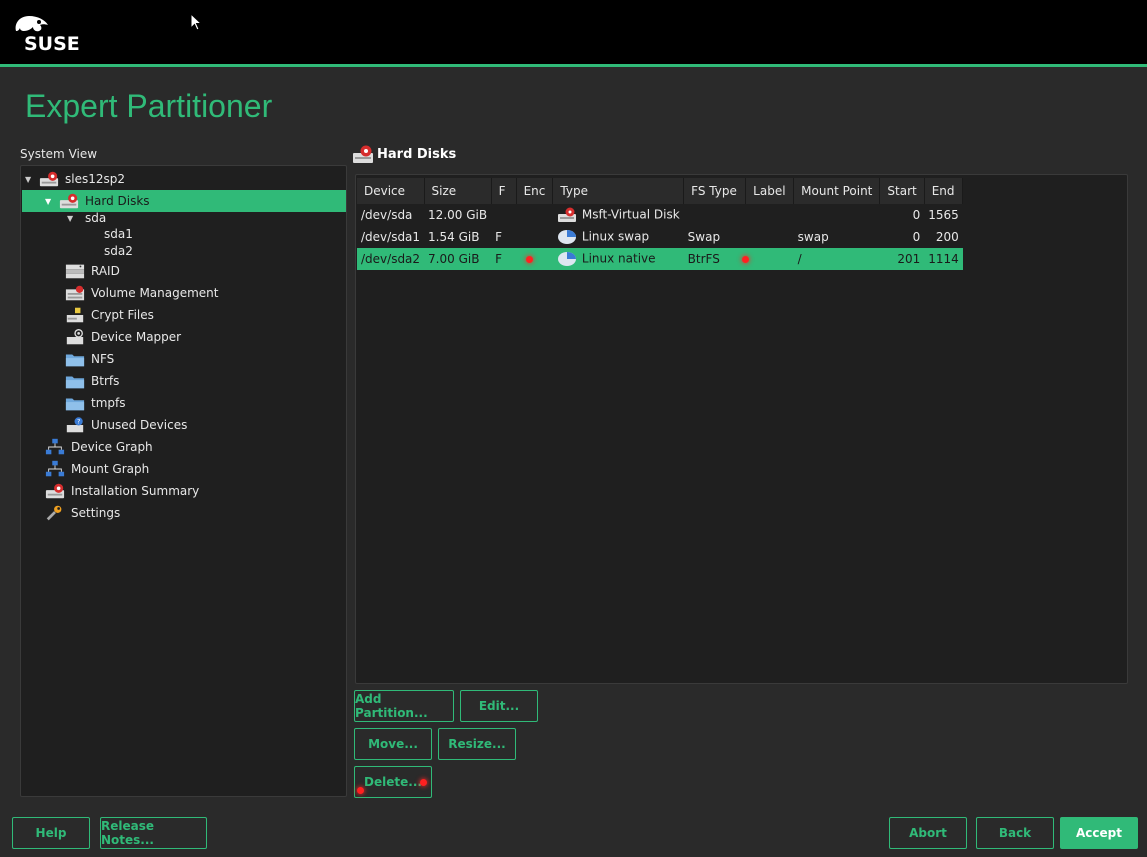 The height and width of the screenshot is (857, 1147). Describe the element at coordinates (618, 191) in the screenshot. I see `column-header-type: Type` at that location.